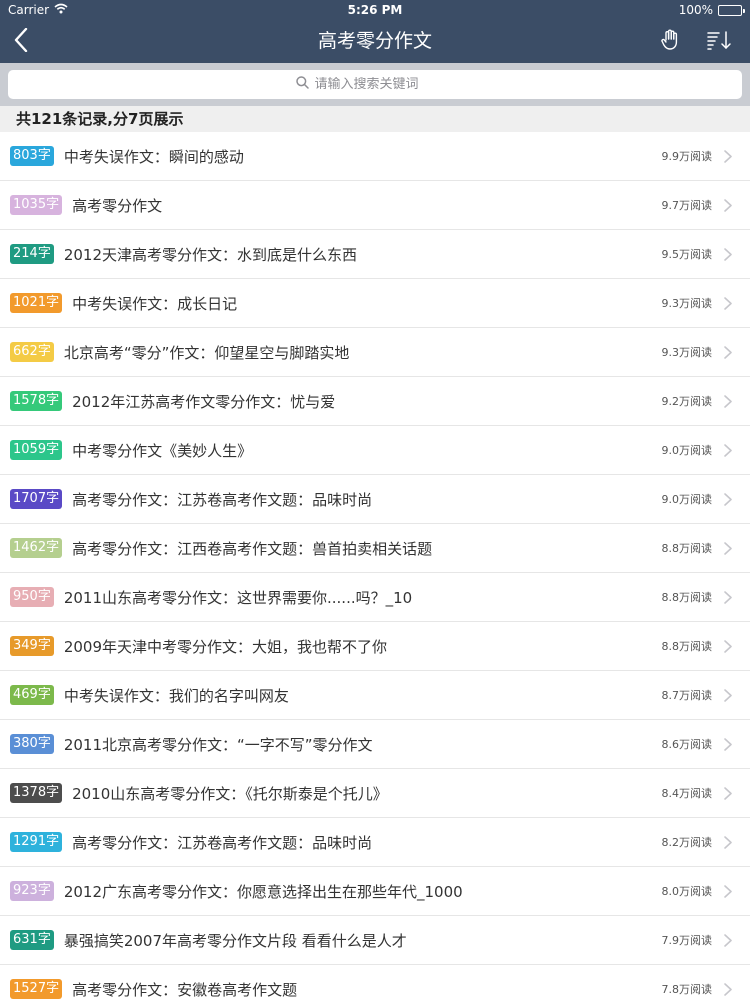 This screenshot has height=1000, width=750. What do you see at coordinates (687, 401) in the screenshot?
I see `read-count: 9.2万阅读` at bounding box center [687, 401].